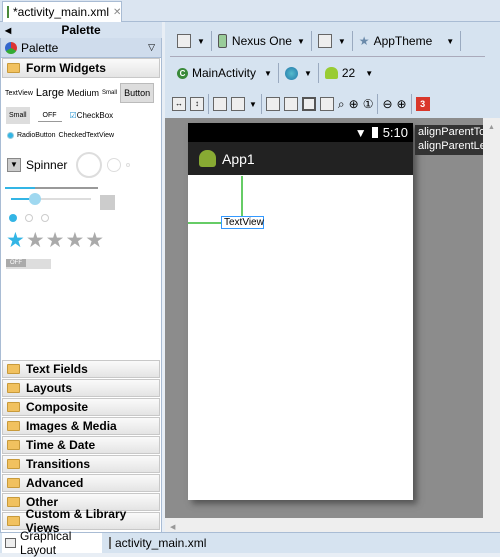 This screenshot has height=557, width=500. What do you see at coordinates (327, 56) in the screenshot?
I see `divider` at bounding box center [327, 56].